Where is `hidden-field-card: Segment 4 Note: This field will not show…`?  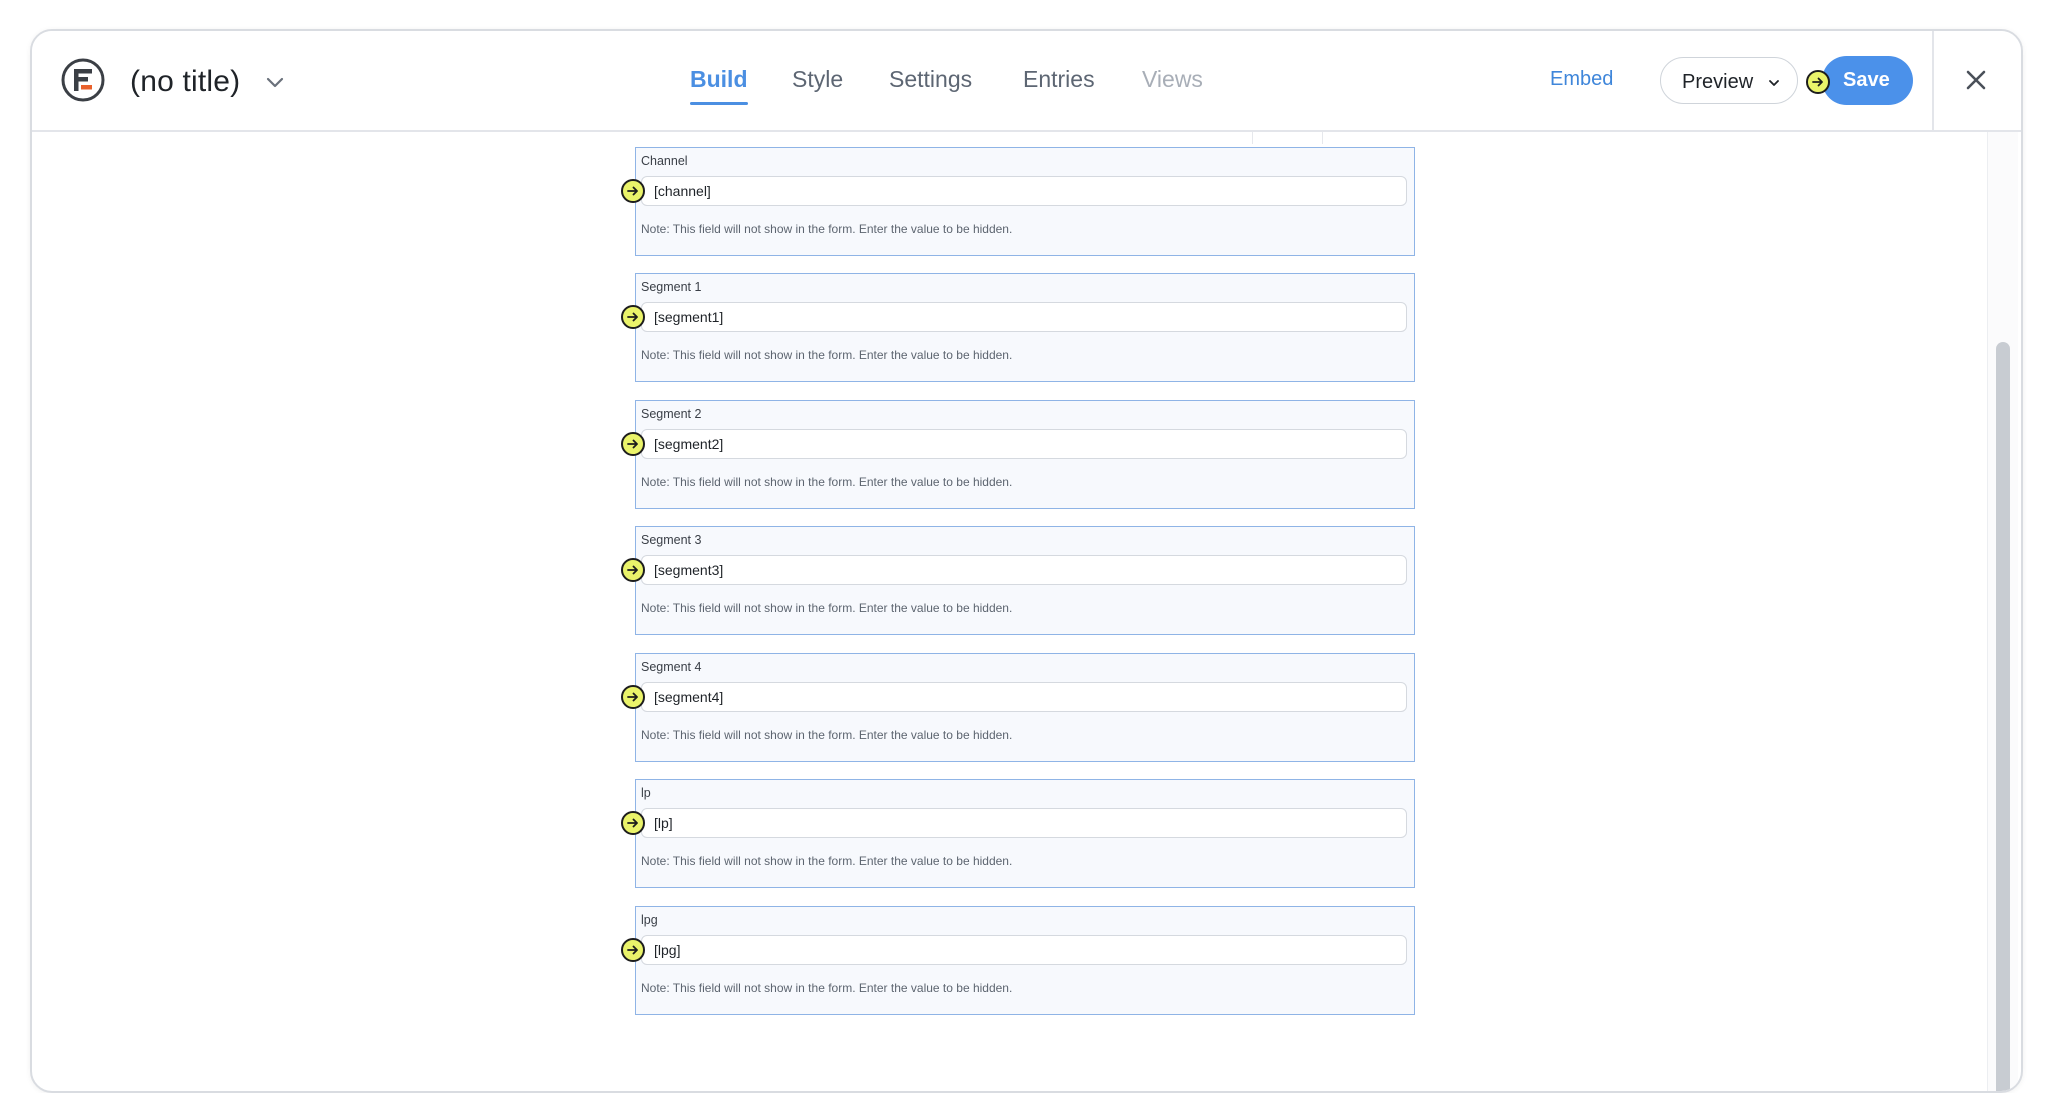 hidden-field-card: Segment 4 Note: This field will not show… is located at coordinates (1018, 707).